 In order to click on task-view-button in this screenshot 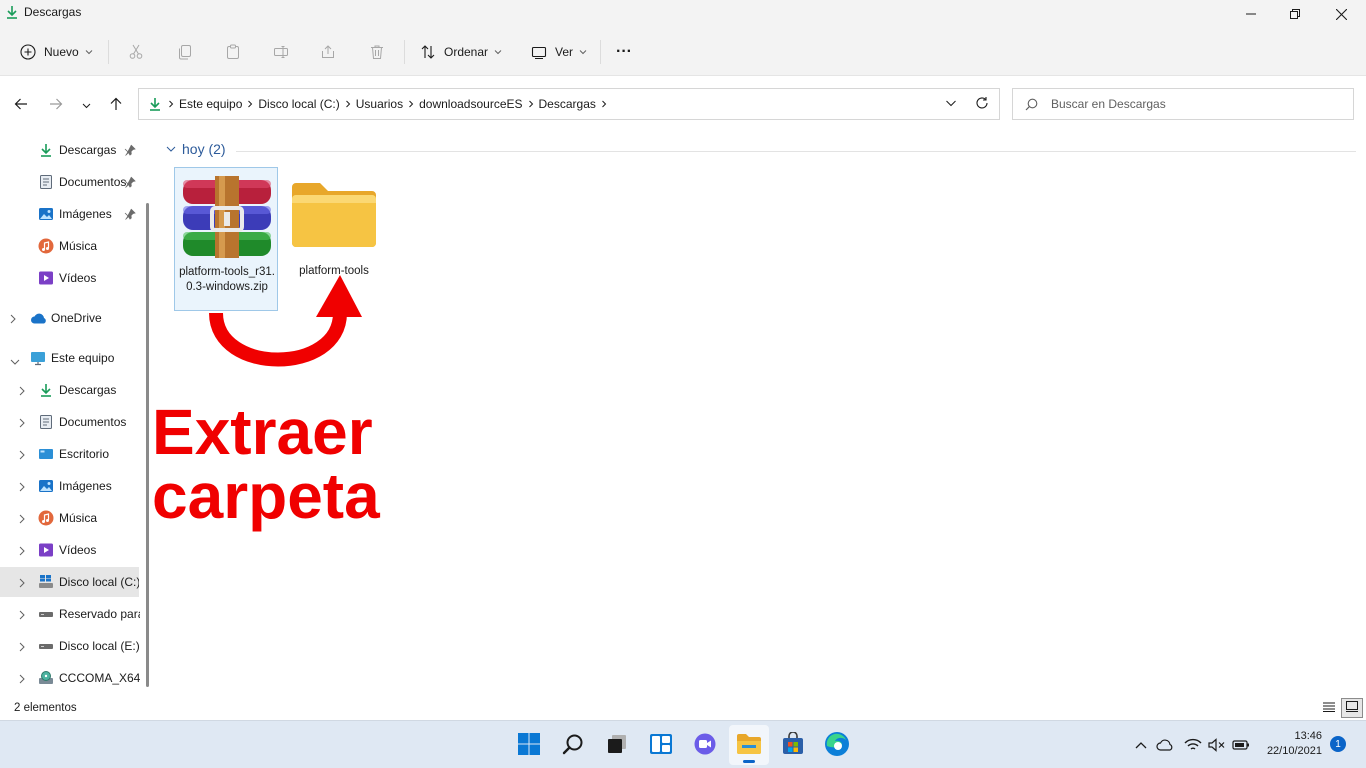, I will do `click(617, 745)`.